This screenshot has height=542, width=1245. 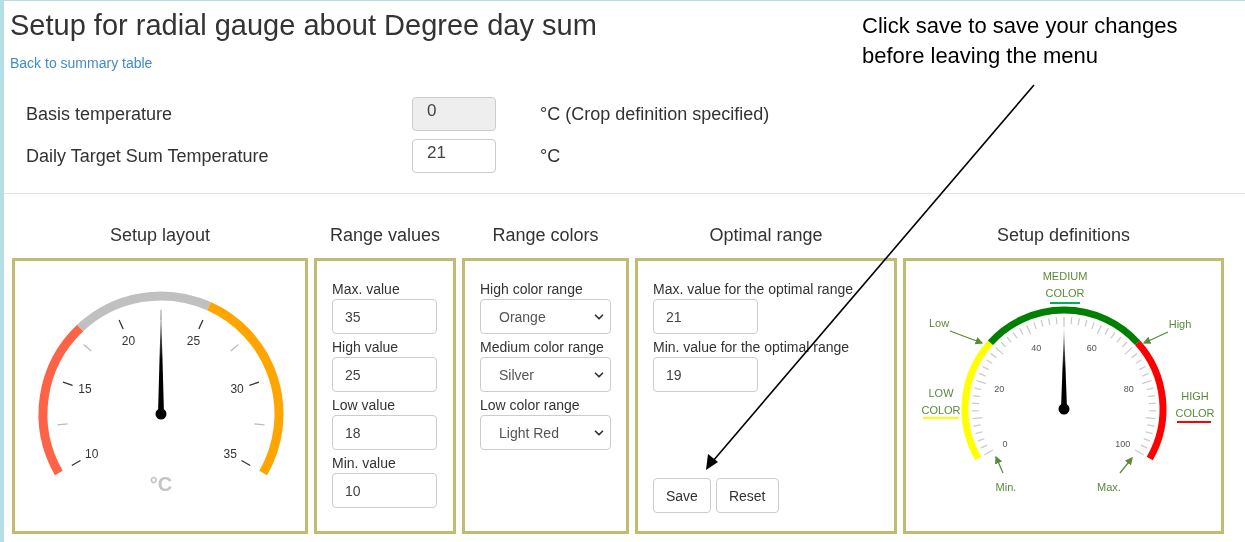 I want to click on scale-label: 10, so click(x=92, y=454).